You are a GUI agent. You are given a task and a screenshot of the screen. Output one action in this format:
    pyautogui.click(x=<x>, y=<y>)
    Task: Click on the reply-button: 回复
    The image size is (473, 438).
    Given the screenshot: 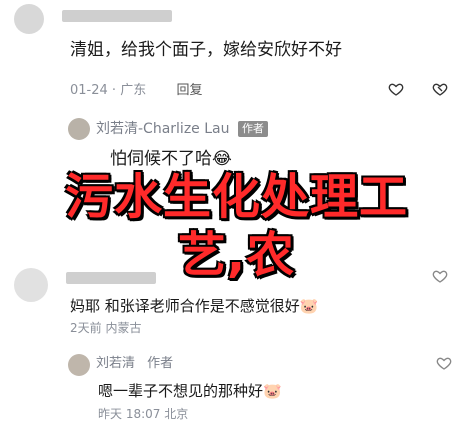 What is the action you would take?
    pyautogui.click(x=189, y=90)
    